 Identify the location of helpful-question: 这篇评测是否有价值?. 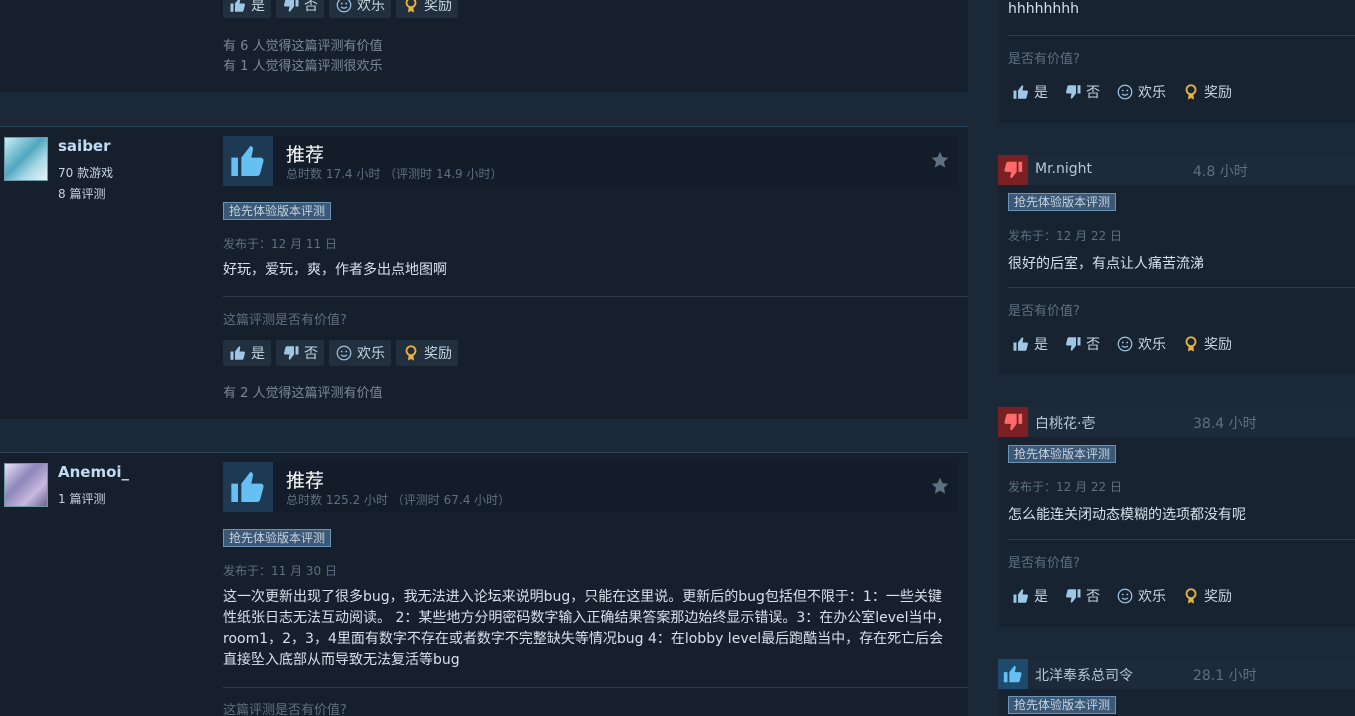
(285, 320).